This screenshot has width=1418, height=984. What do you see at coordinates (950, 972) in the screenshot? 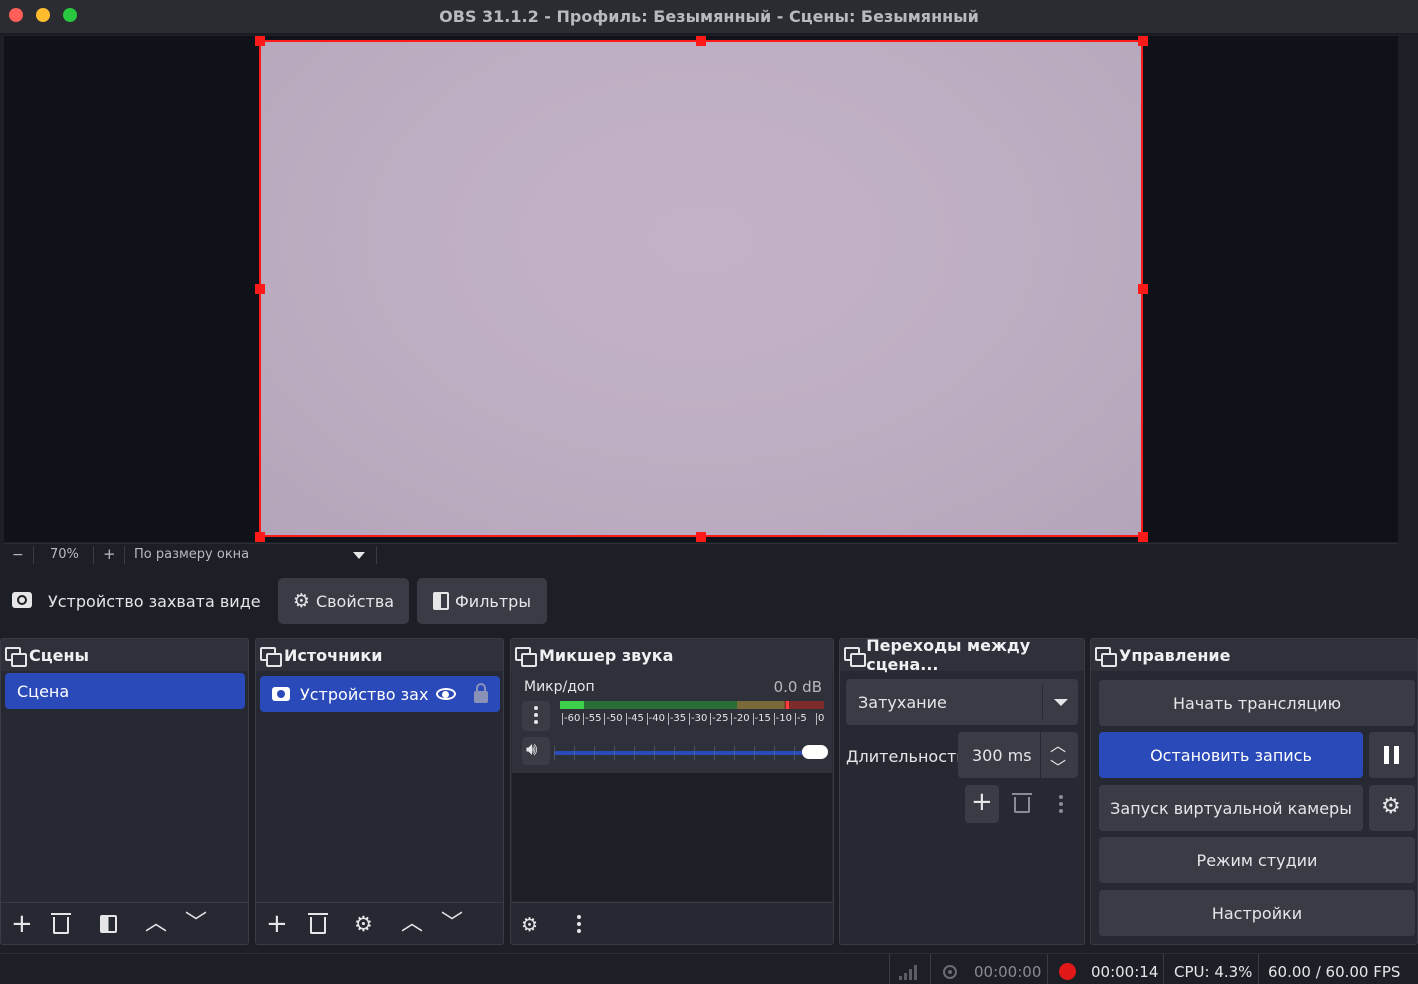
I see `stream-status-icon` at bounding box center [950, 972].